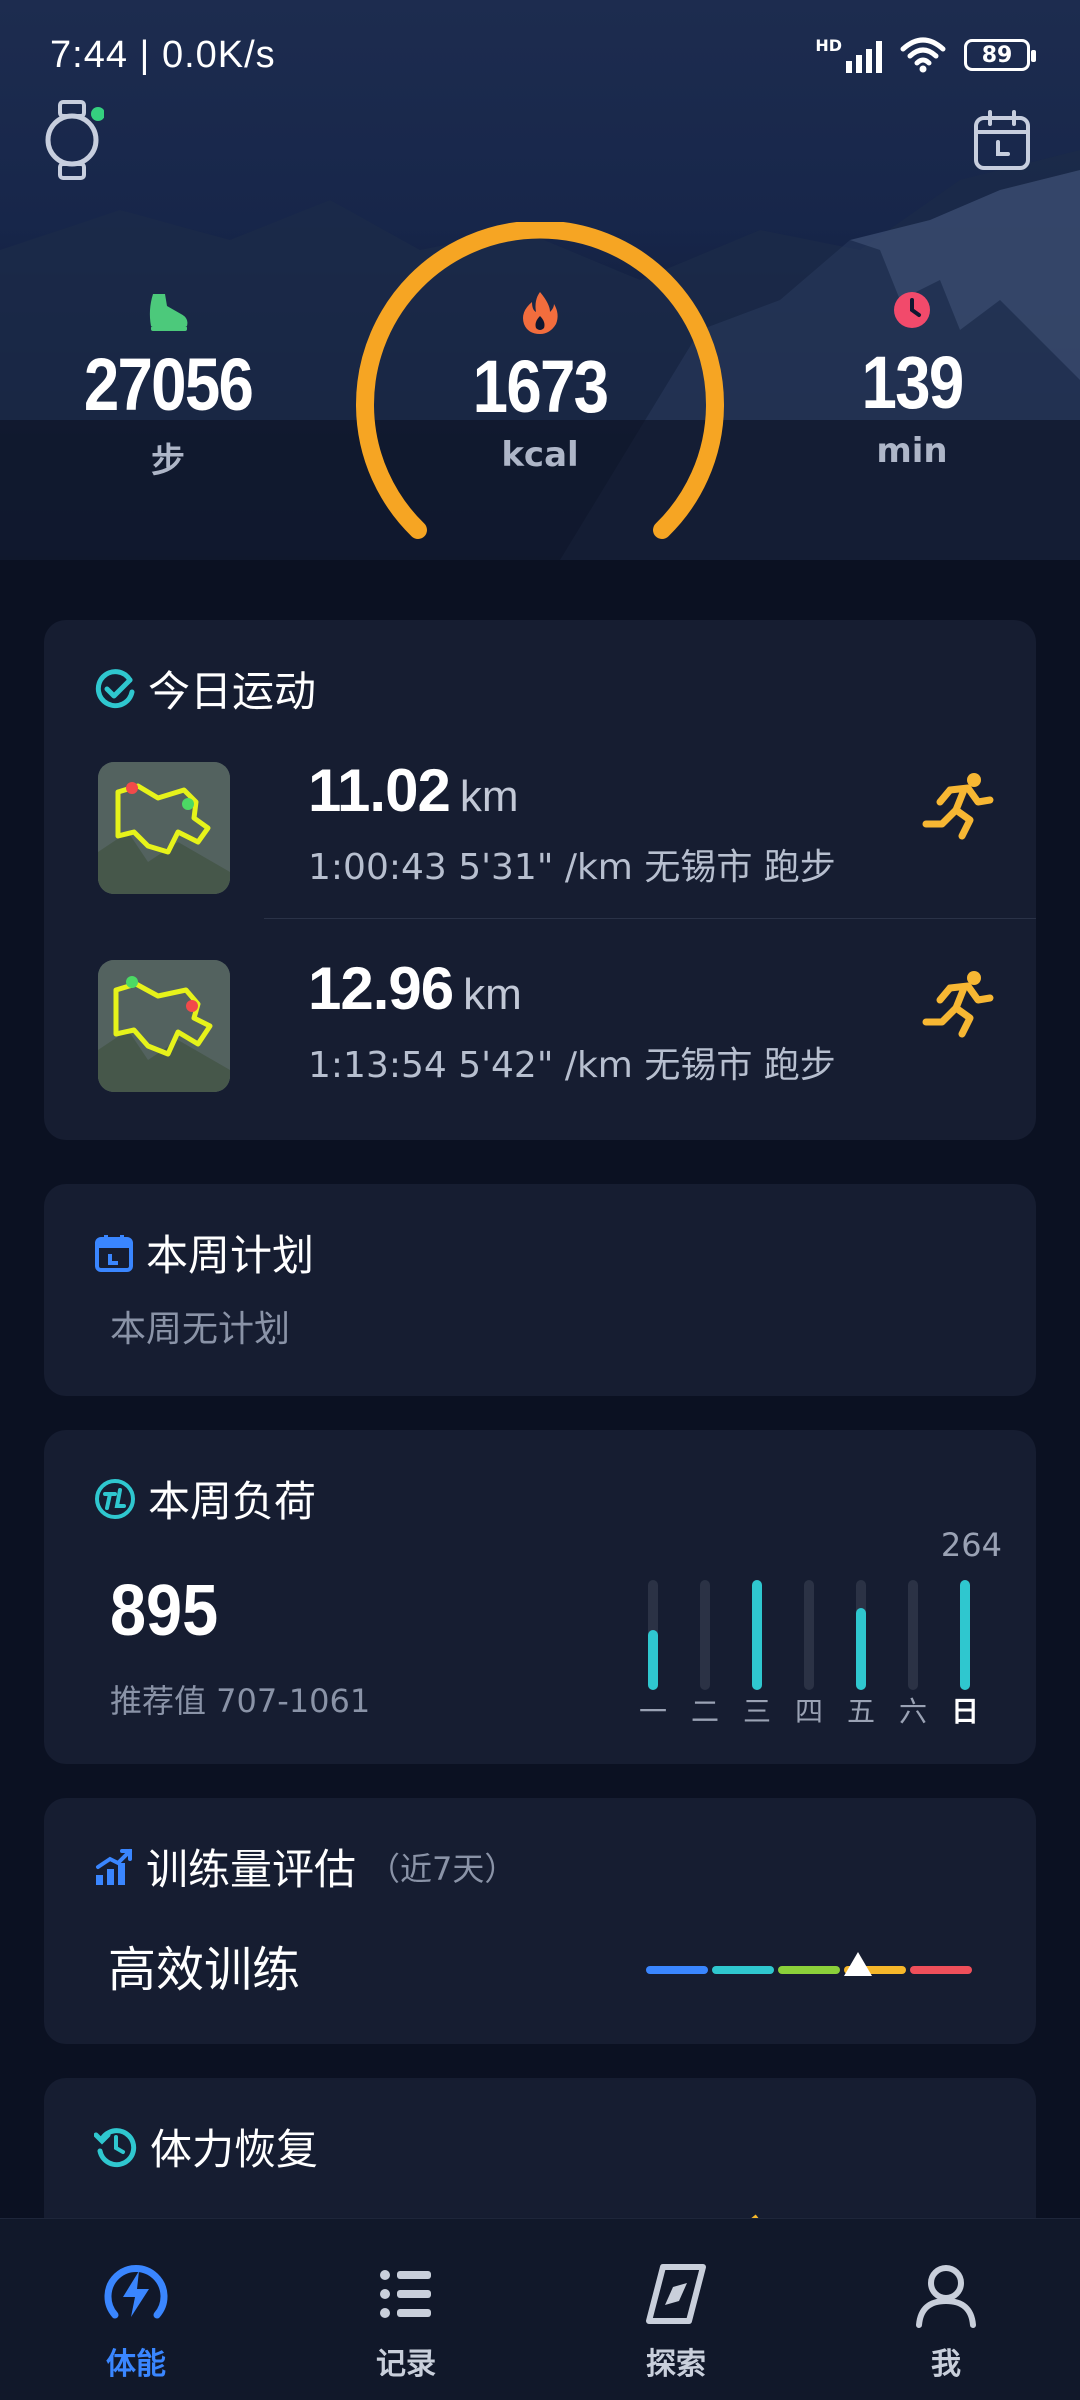  I want to click on activity-row: 12.96 km 1:13:54 5'42" /km 无锡市 跑步, so click(540, 1045).